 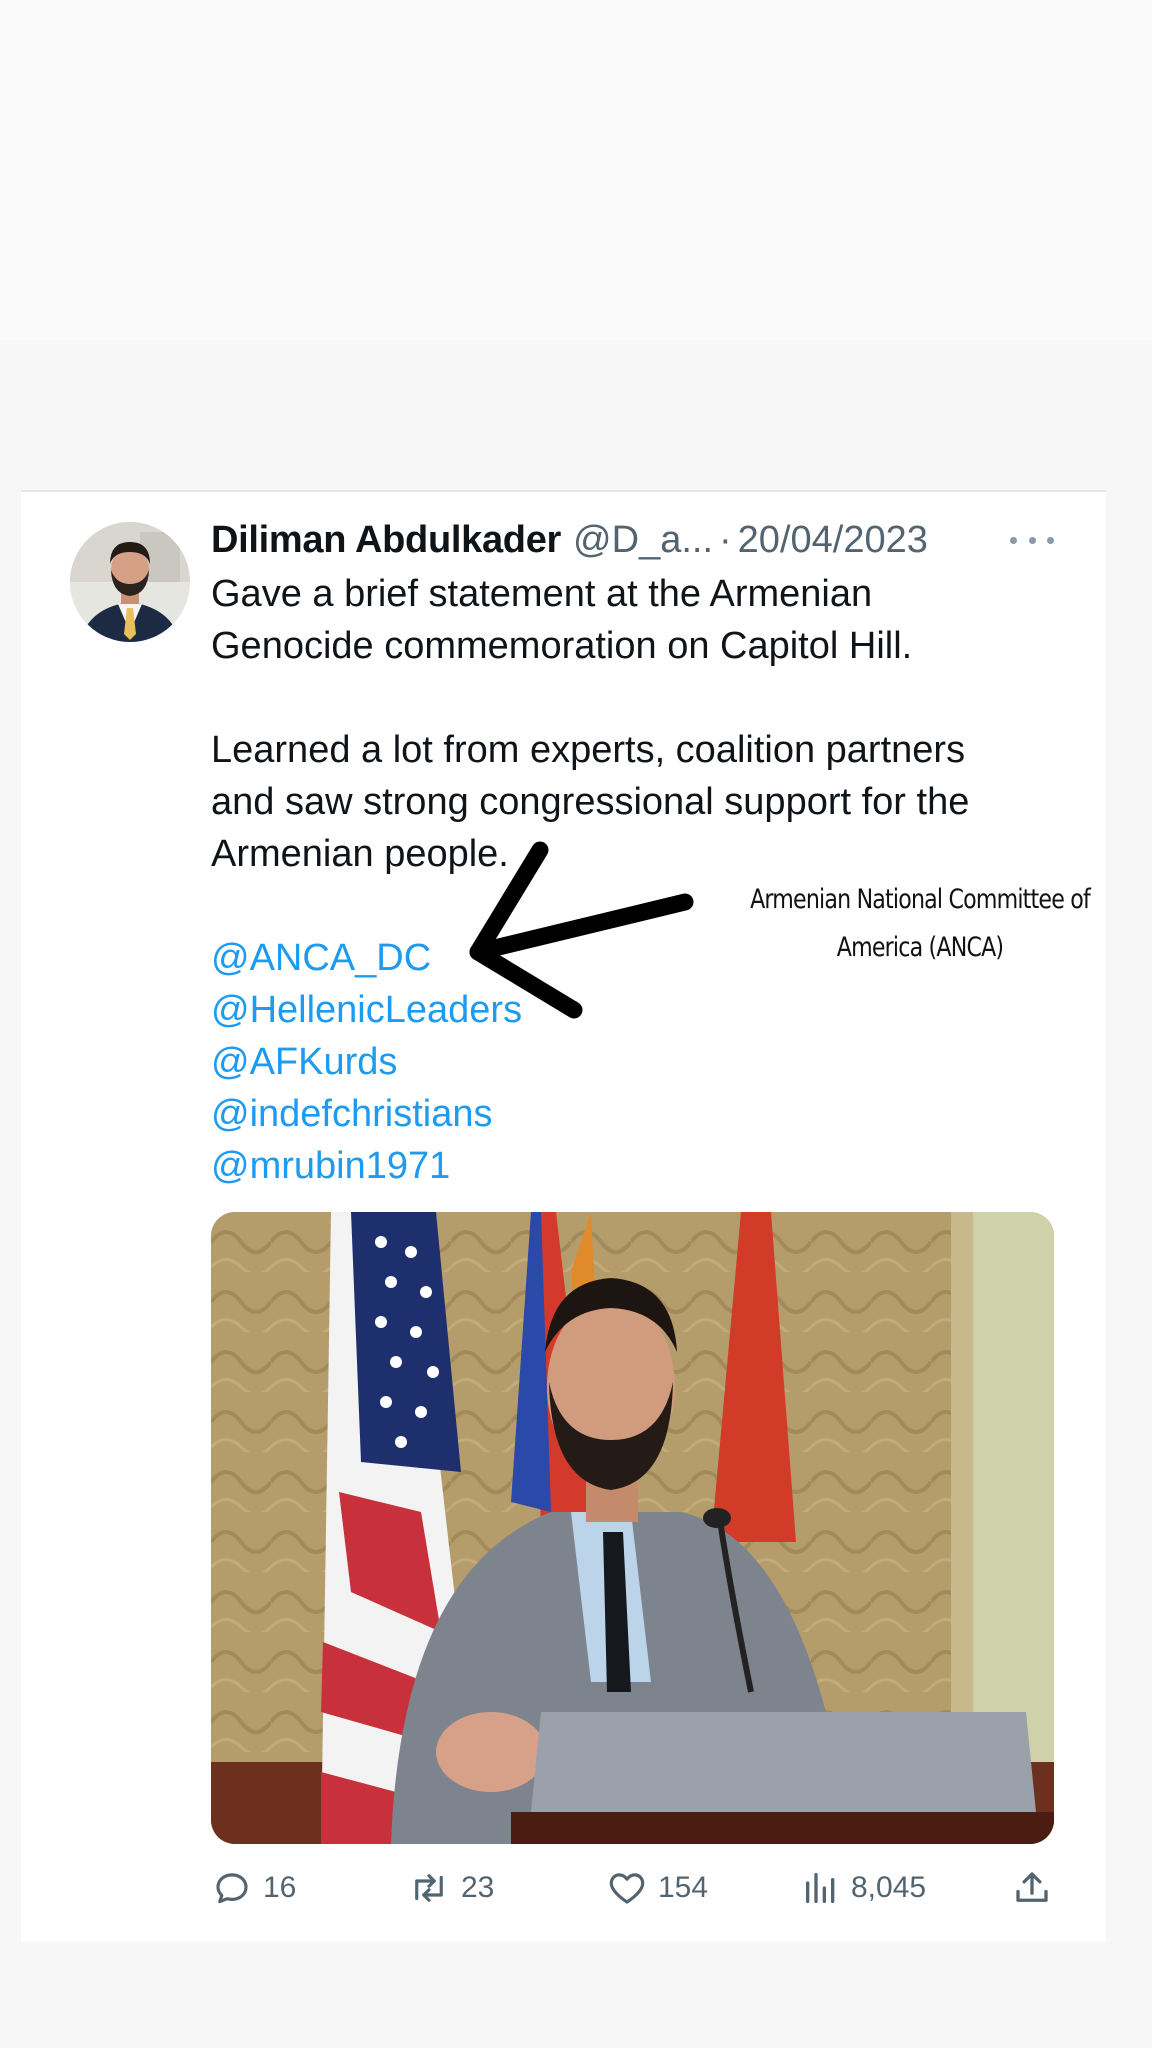 I want to click on more-options-icon, so click(x=1032, y=540).